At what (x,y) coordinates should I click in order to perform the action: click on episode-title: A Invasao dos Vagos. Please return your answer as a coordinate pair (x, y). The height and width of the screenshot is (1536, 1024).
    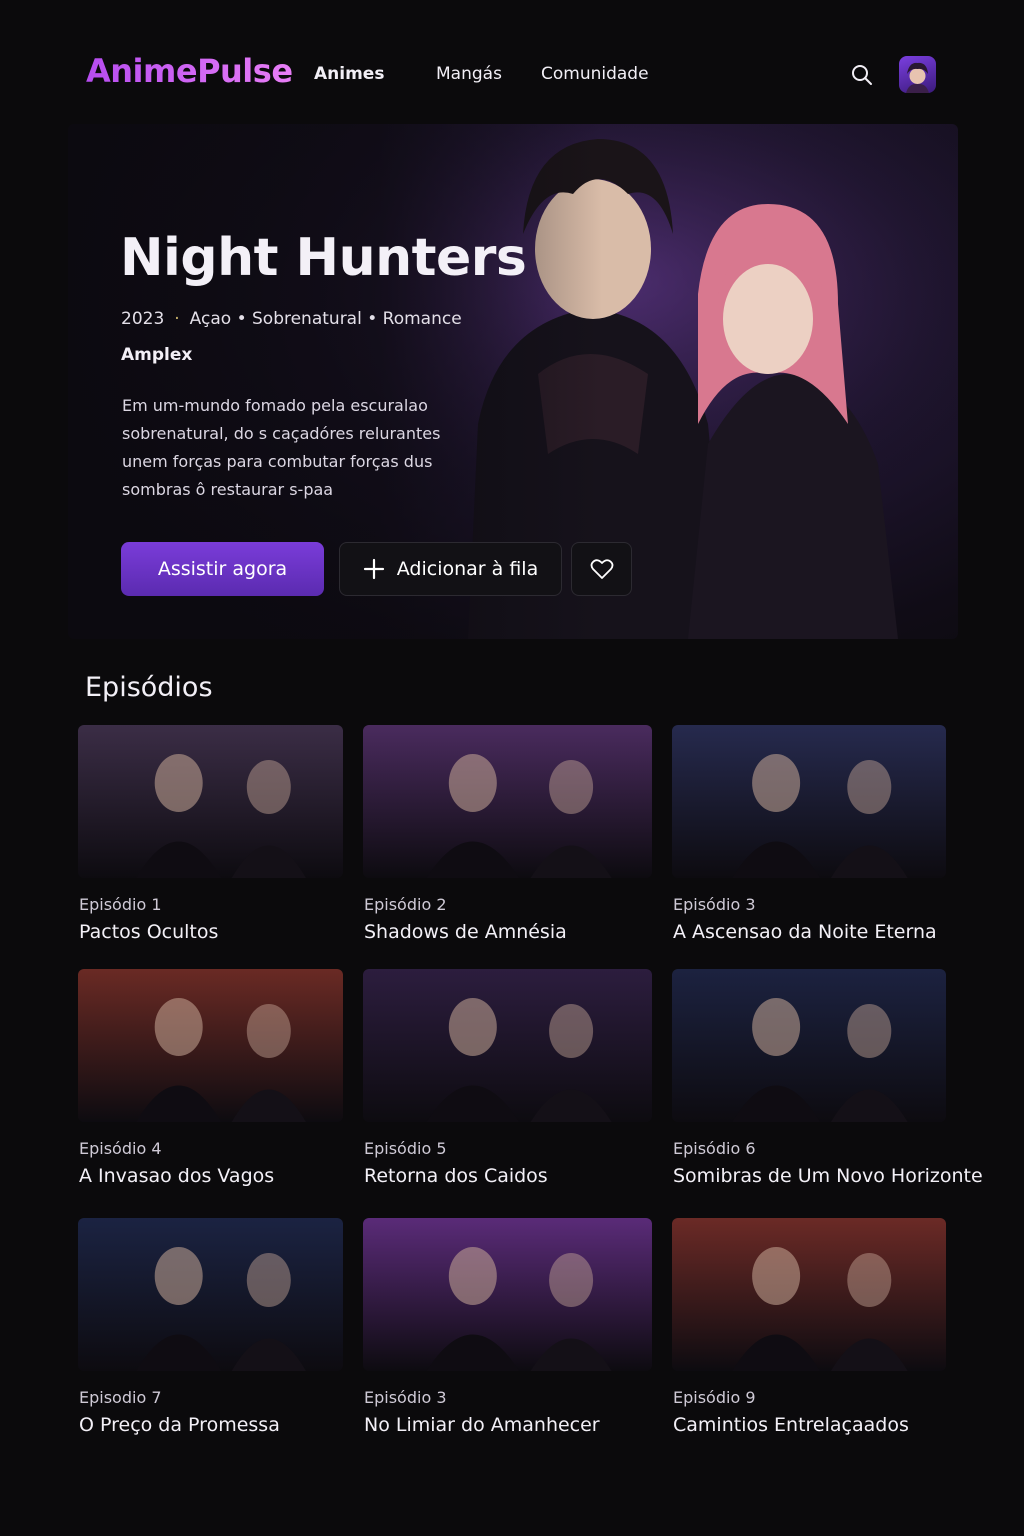
    Looking at the image, I should click on (176, 1176).